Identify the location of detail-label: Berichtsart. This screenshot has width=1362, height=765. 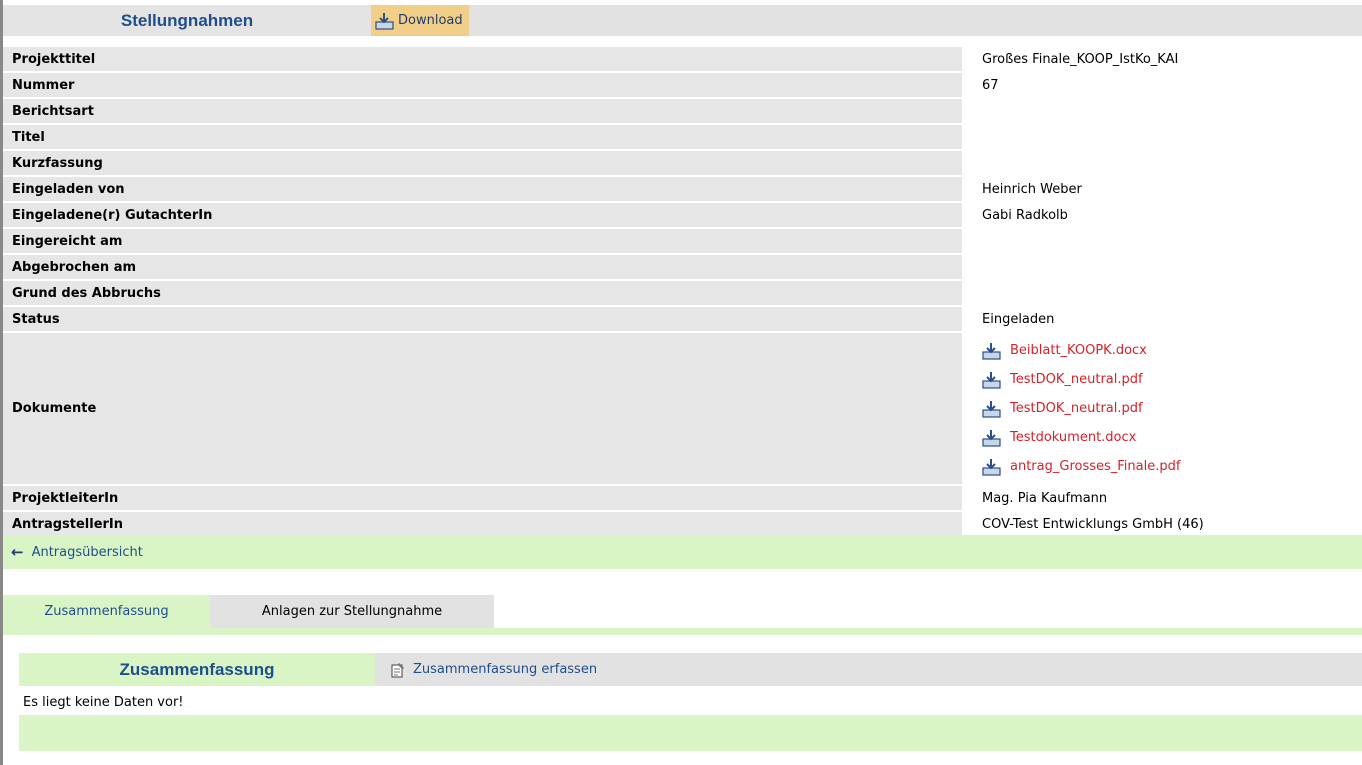
(482, 111).